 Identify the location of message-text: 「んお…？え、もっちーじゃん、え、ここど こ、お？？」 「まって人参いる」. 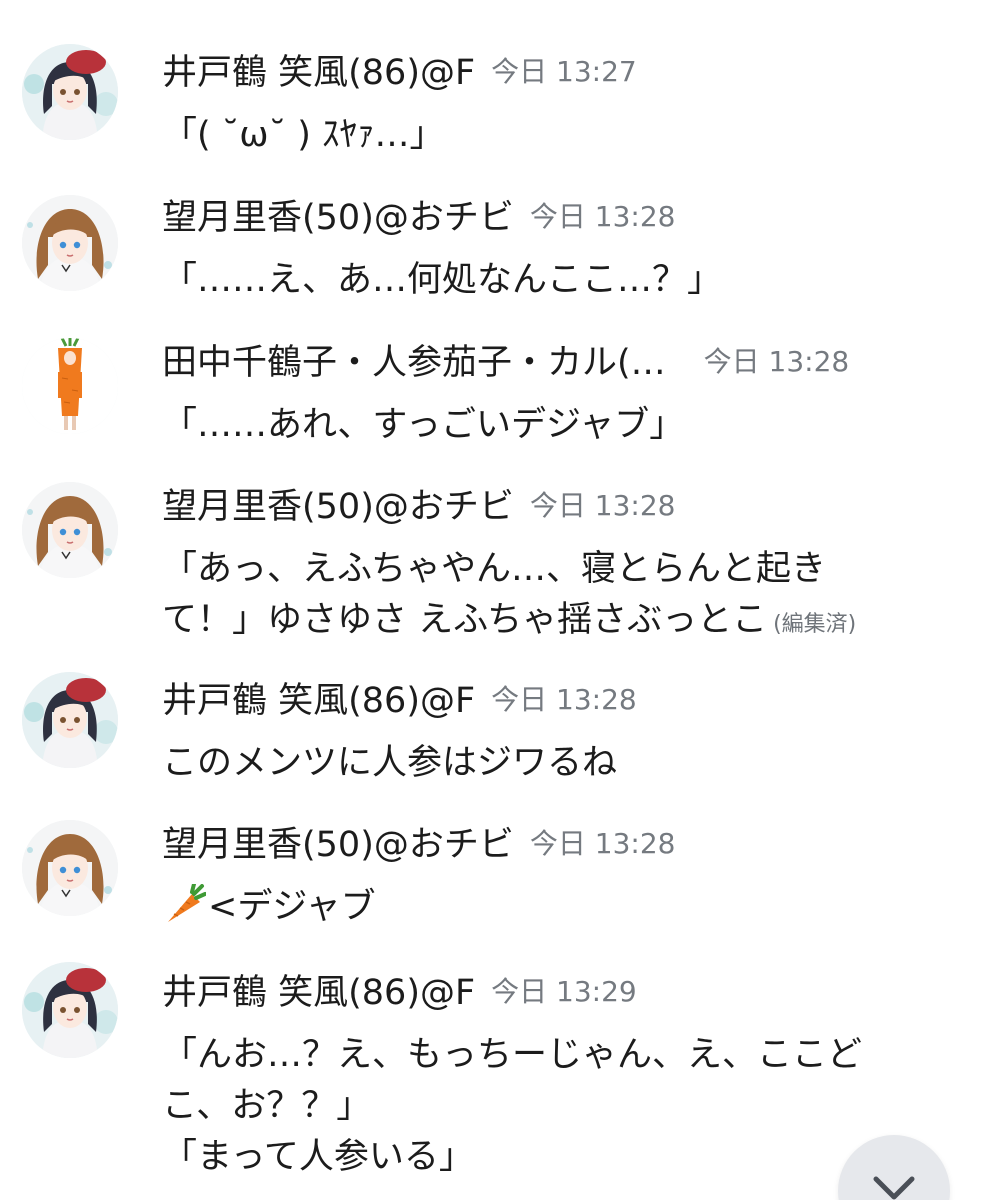
(552, 1106).